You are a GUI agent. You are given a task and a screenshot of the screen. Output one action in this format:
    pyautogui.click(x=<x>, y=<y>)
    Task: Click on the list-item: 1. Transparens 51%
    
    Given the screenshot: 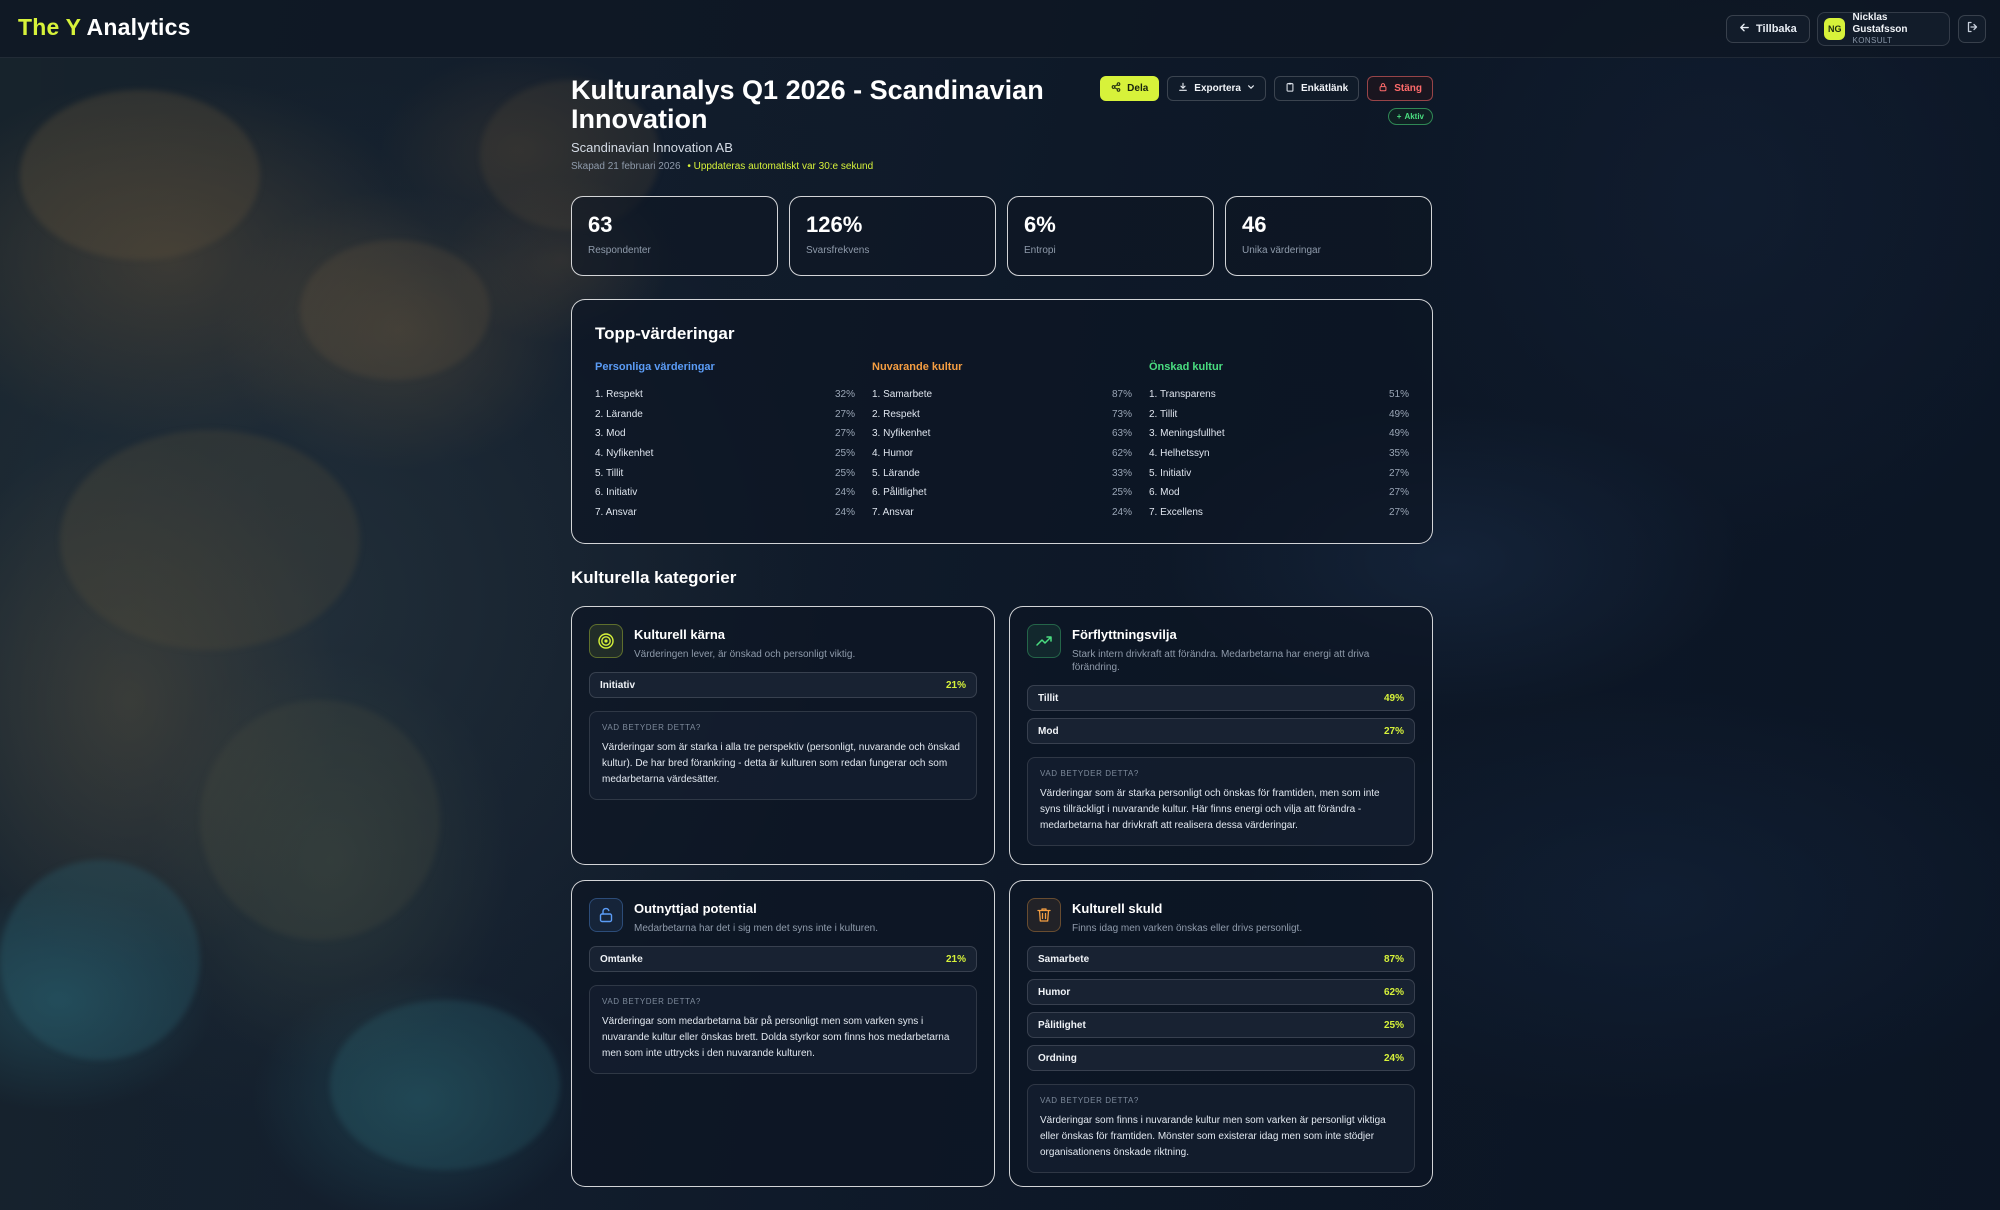 What is the action you would take?
    pyautogui.click(x=1279, y=395)
    